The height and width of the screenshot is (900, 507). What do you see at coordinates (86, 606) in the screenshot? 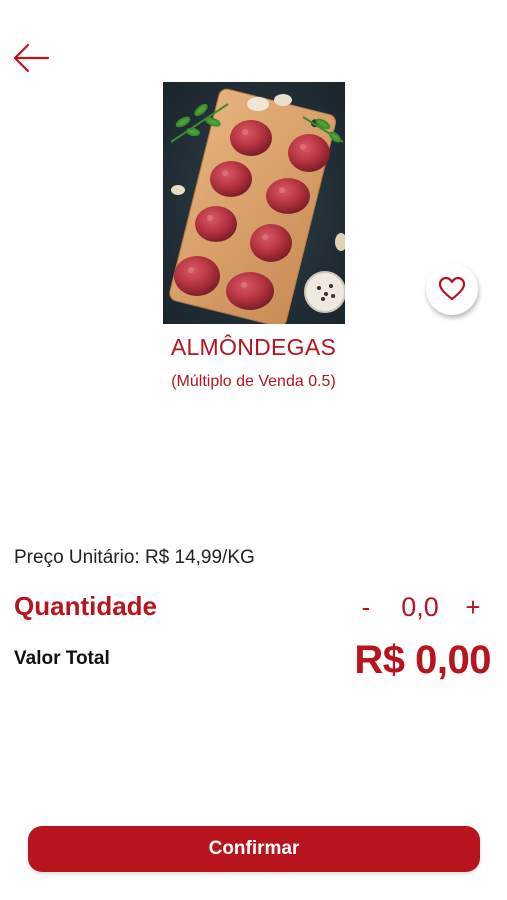
I see `quantity-label: Quantidade` at bounding box center [86, 606].